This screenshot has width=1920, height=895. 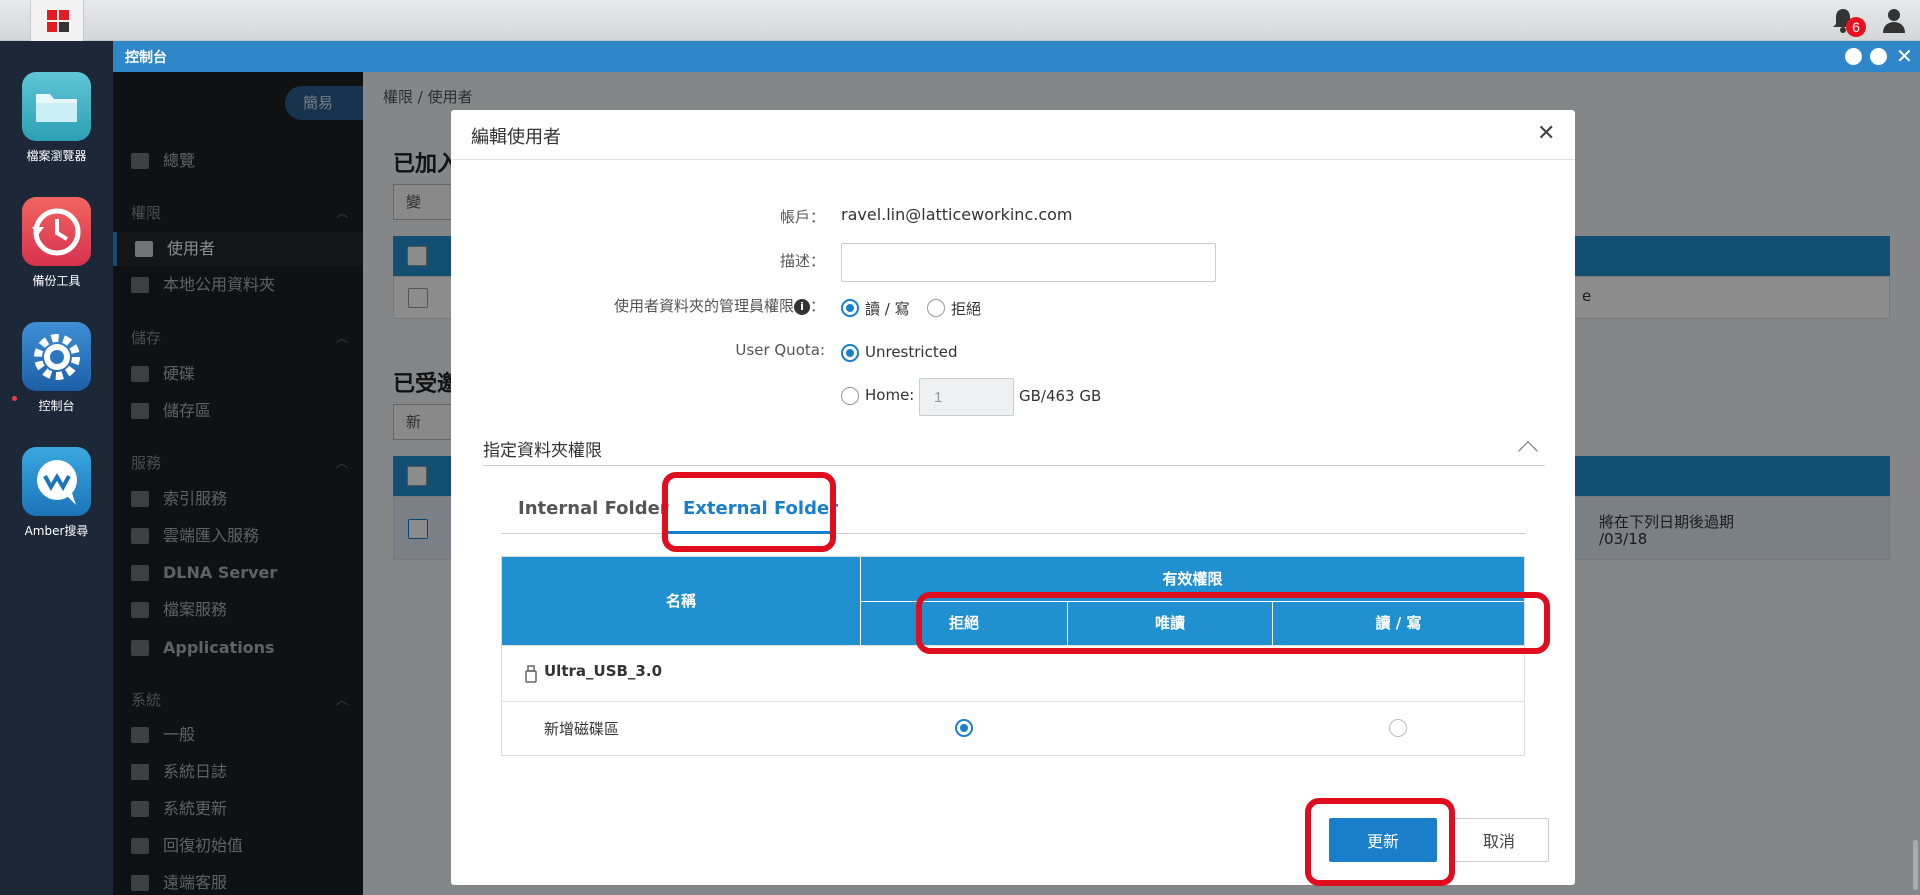 What do you see at coordinates (1013, 533) in the screenshot?
I see `tab-divider` at bounding box center [1013, 533].